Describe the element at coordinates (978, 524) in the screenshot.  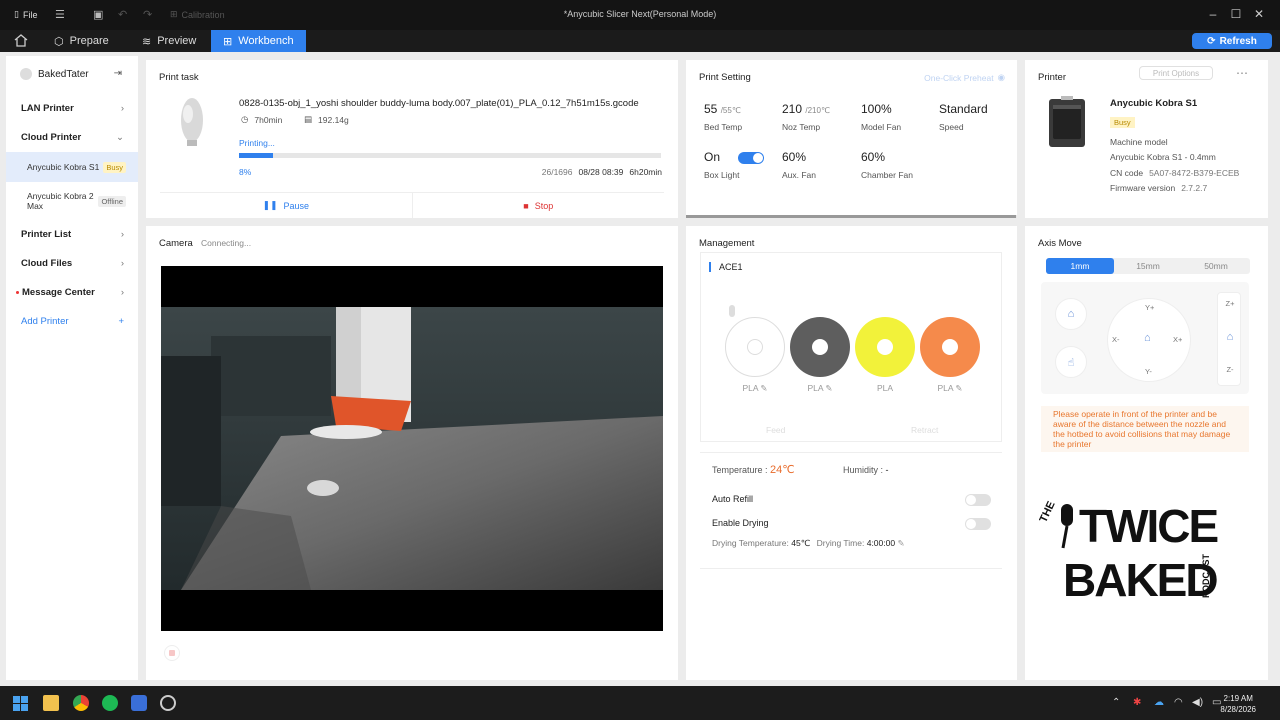
I see `enable-drying-toggle` at that location.